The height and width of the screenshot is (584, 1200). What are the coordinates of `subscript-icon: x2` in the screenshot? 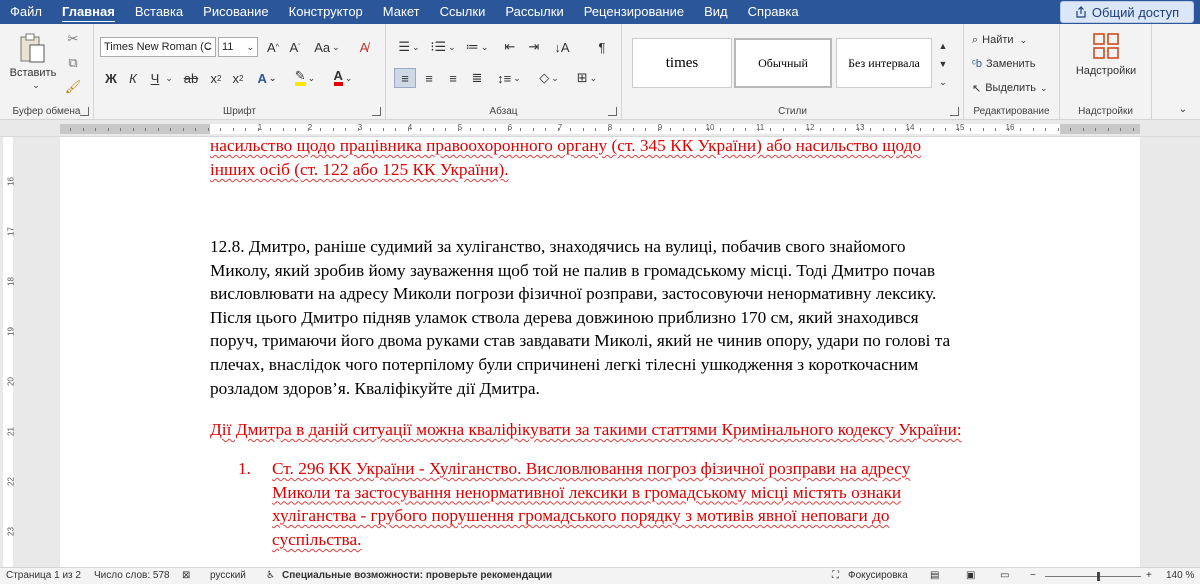 It's located at (216, 78).